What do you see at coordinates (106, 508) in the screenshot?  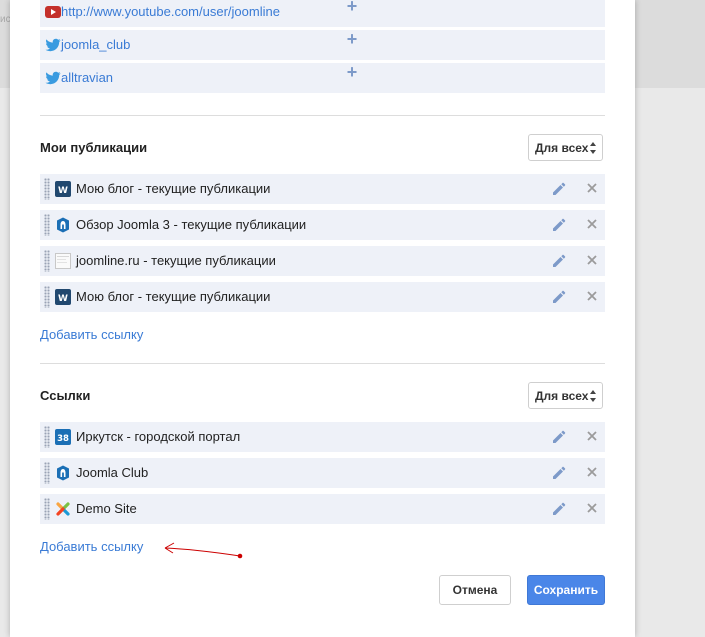 I see `link-label: Demo Site` at bounding box center [106, 508].